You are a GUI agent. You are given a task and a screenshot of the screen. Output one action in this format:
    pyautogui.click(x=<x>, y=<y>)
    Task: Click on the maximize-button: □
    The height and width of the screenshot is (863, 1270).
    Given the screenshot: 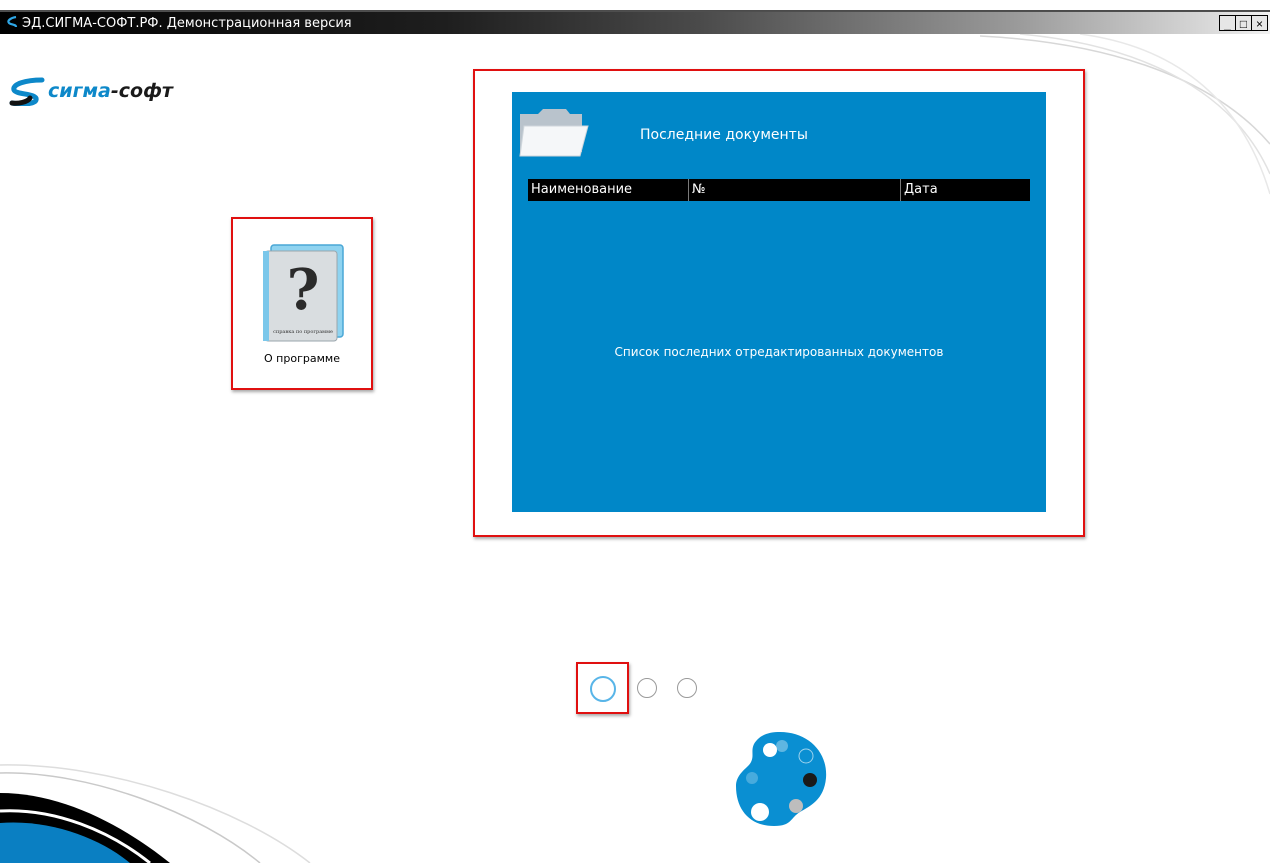 What is the action you would take?
    pyautogui.click(x=1243, y=23)
    